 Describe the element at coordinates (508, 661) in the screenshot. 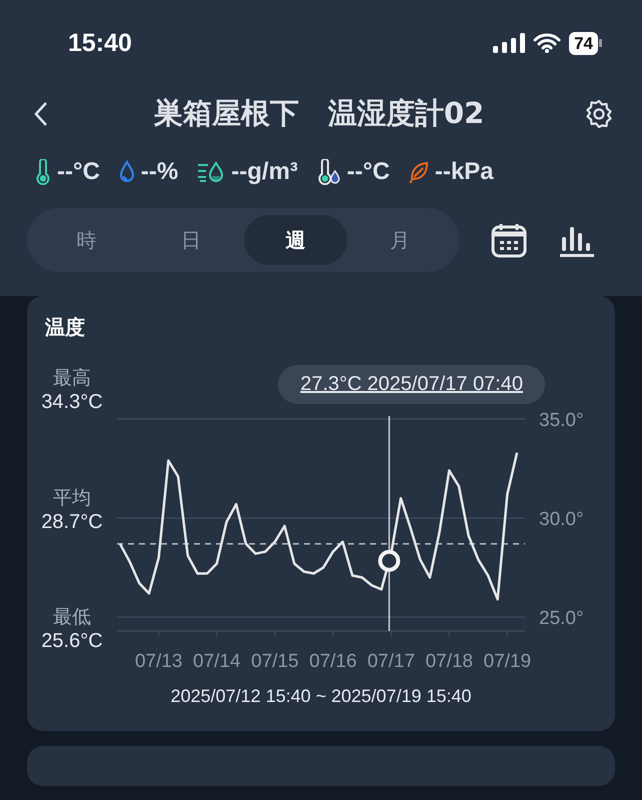

I see `axis-label: 07/19` at that location.